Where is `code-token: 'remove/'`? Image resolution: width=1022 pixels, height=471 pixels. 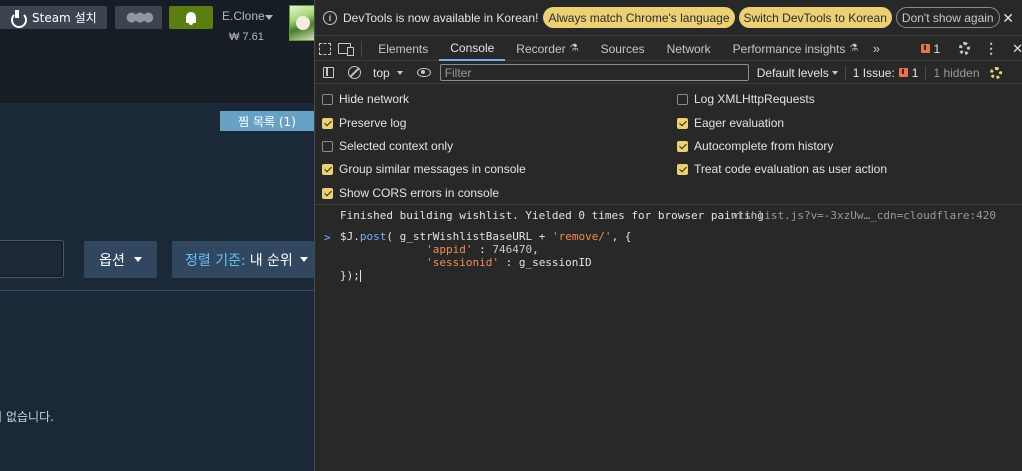 code-token: 'remove/' is located at coordinates (581, 236).